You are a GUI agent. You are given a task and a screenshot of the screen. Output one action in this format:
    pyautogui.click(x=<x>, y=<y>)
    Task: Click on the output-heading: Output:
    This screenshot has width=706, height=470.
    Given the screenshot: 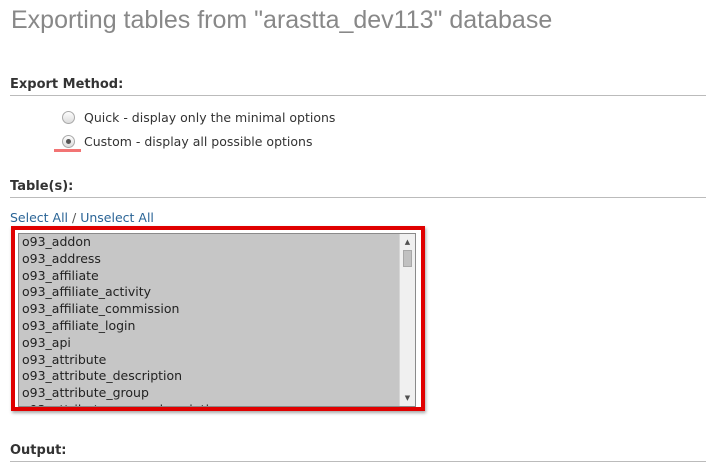 What is the action you would take?
    pyautogui.click(x=358, y=452)
    